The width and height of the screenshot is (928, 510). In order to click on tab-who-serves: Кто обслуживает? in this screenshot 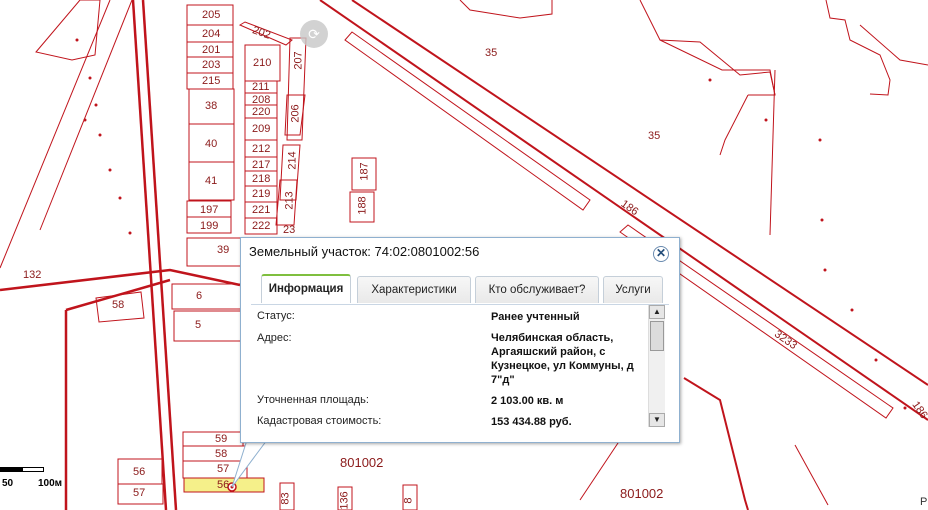, I will do `click(537, 289)`.